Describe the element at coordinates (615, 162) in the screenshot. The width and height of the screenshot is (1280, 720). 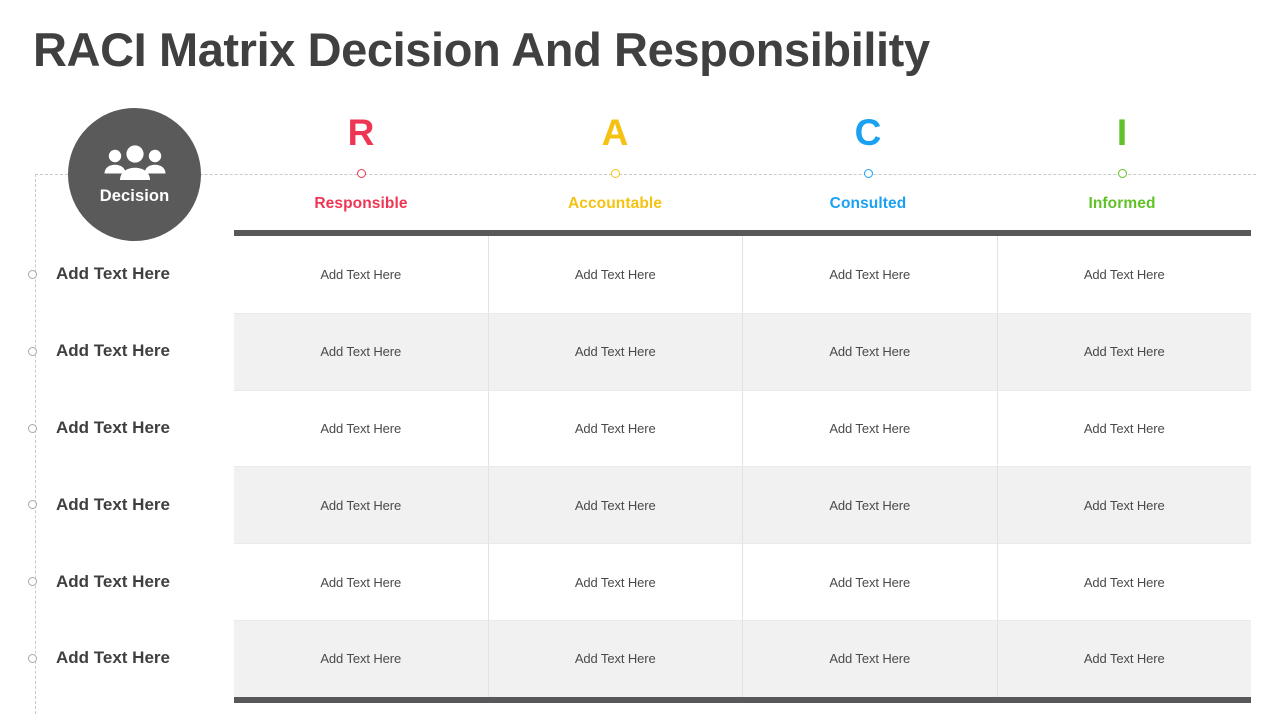
I see `column-header-accountable: A Accountable` at that location.